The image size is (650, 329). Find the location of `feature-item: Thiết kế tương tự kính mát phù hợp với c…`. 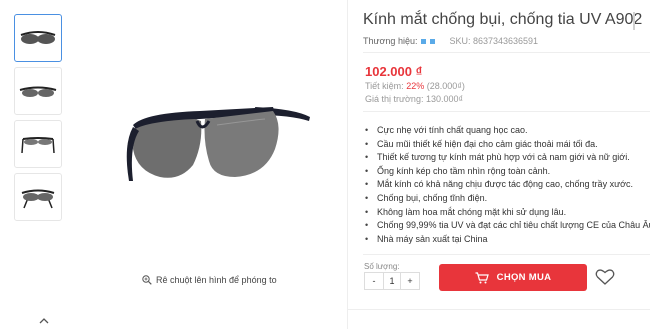

feature-item: Thiết kế tương tự kính mát phù hợp với c… is located at coordinates (507, 158).